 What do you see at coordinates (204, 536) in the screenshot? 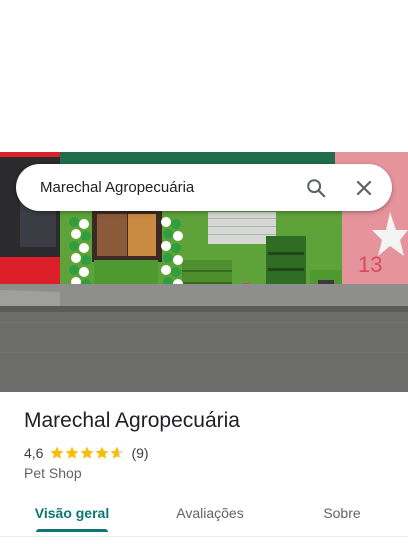
I see `tab-divider` at bounding box center [204, 536].